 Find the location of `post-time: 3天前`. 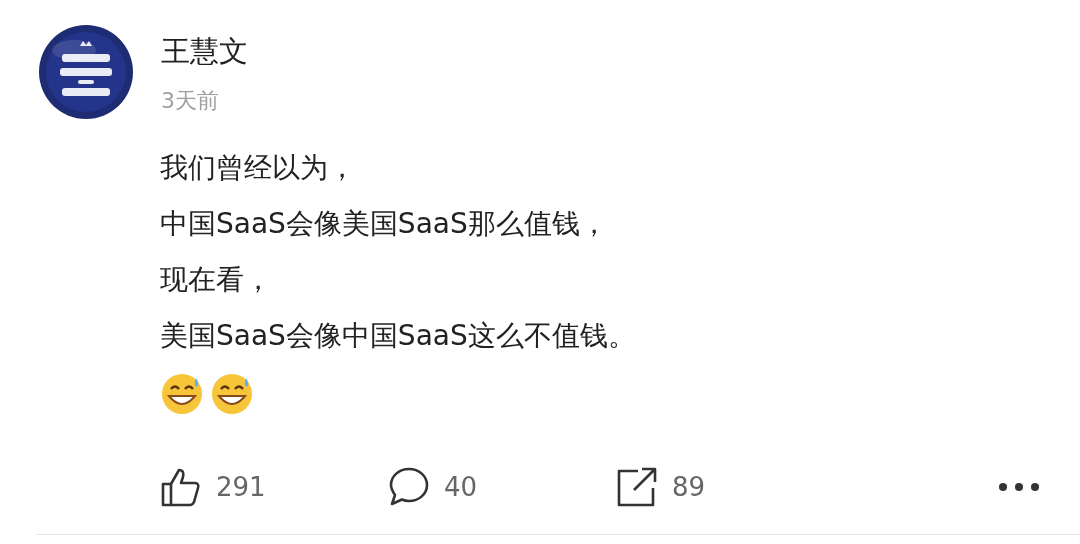

post-time: 3天前 is located at coordinates (190, 101).